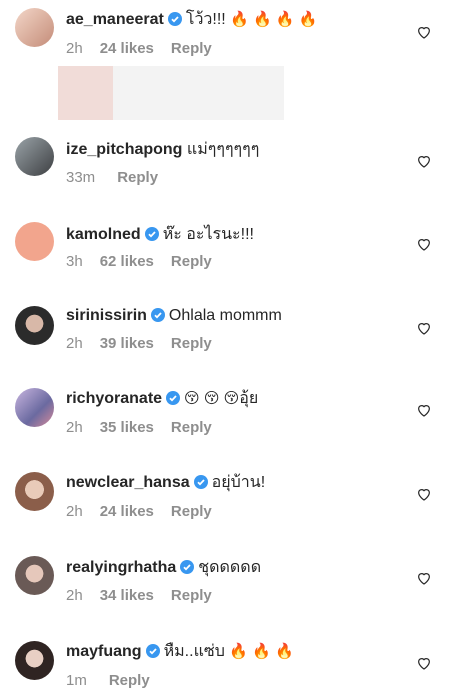 The height and width of the screenshot is (696, 458). Describe the element at coordinates (225, 315) in the screenshot. I see `comment-text: Ohlala mommm` at that location.